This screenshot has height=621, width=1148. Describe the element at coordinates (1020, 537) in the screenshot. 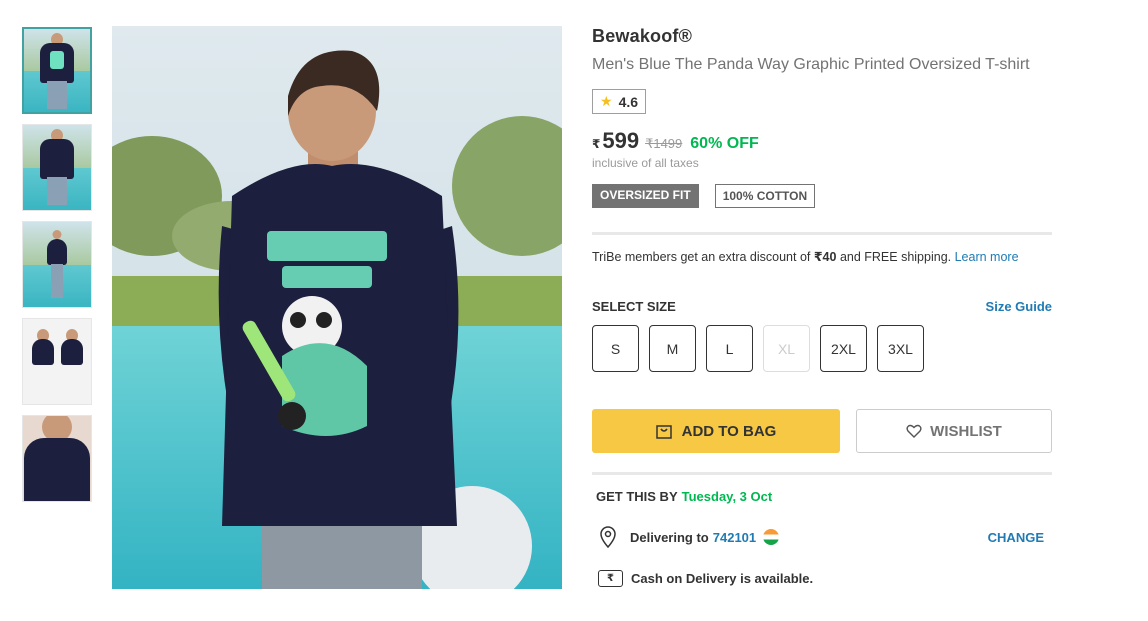

I see `change-pincode-button: CHANGE` at that location.